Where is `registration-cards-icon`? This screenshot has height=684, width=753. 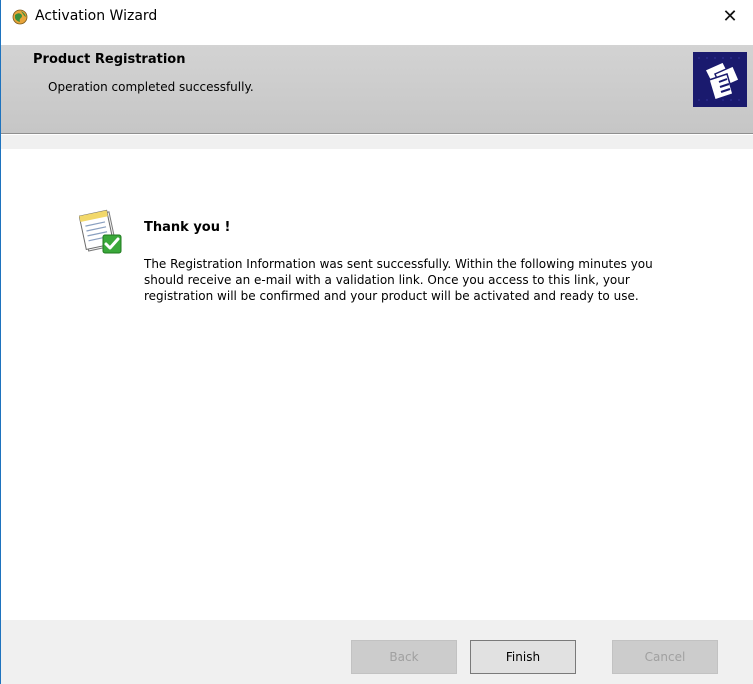
registration-cards-icon is located at coordinates (720, 79).